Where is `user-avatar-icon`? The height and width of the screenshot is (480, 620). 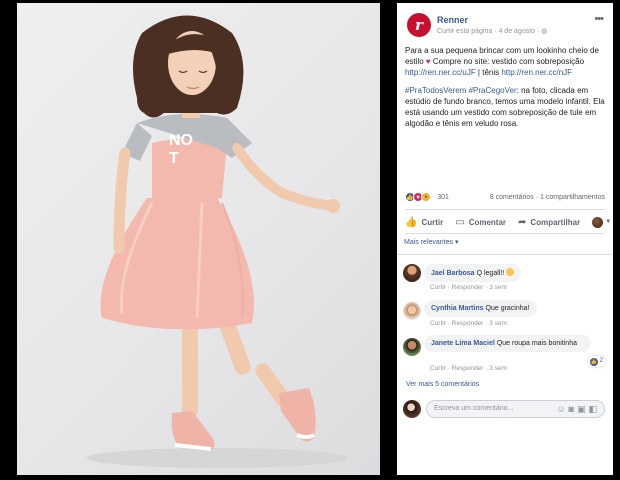 user-avatar-icon is located at coordinates (598, 222).